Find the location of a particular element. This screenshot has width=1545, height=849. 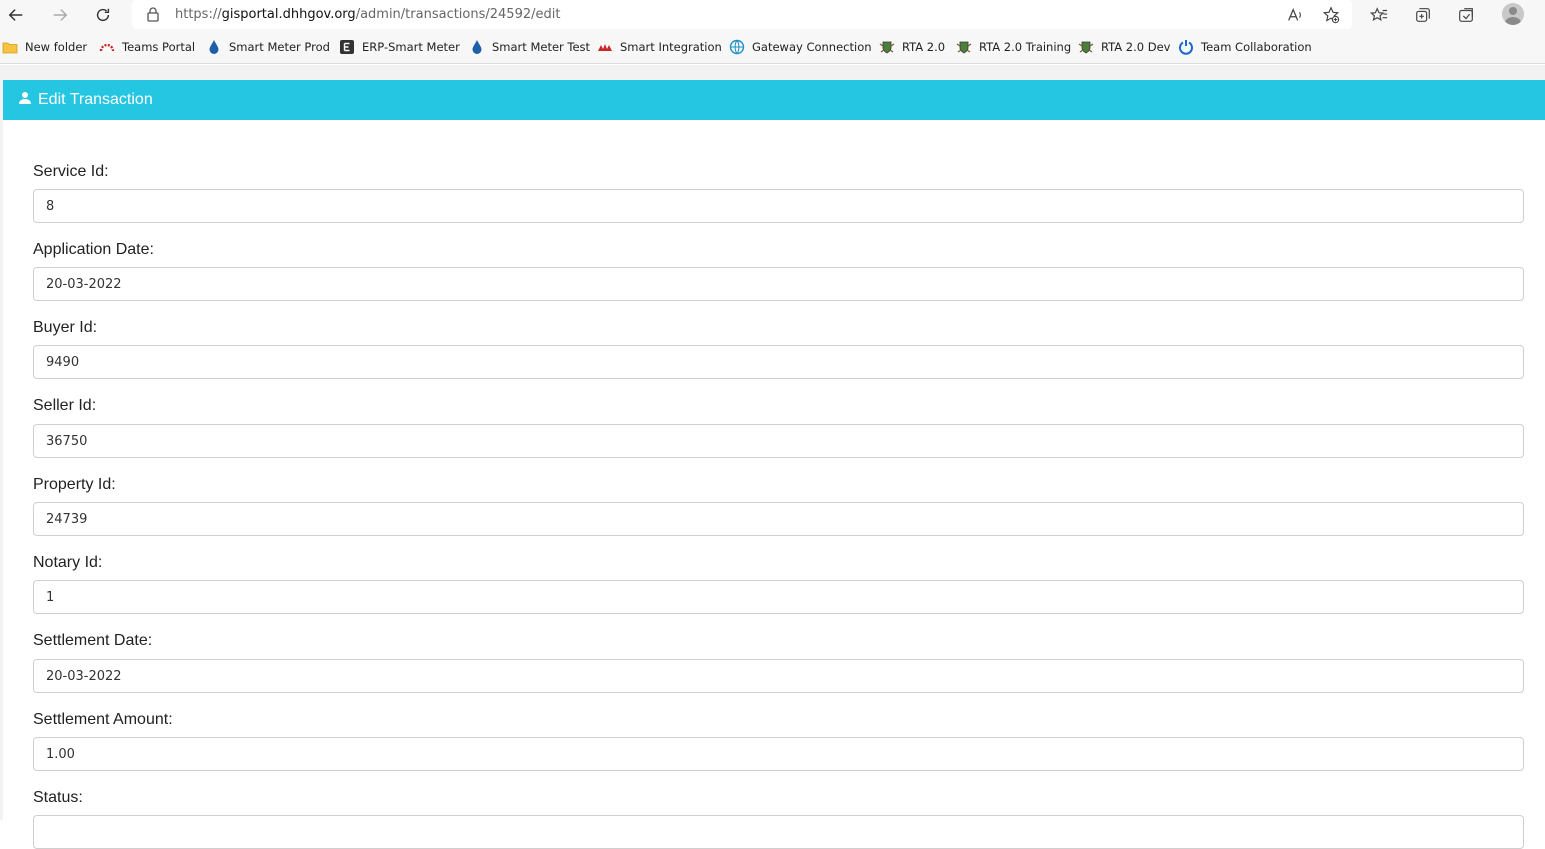

service-id-label: Service Id: is located at coordinates (71, 171).